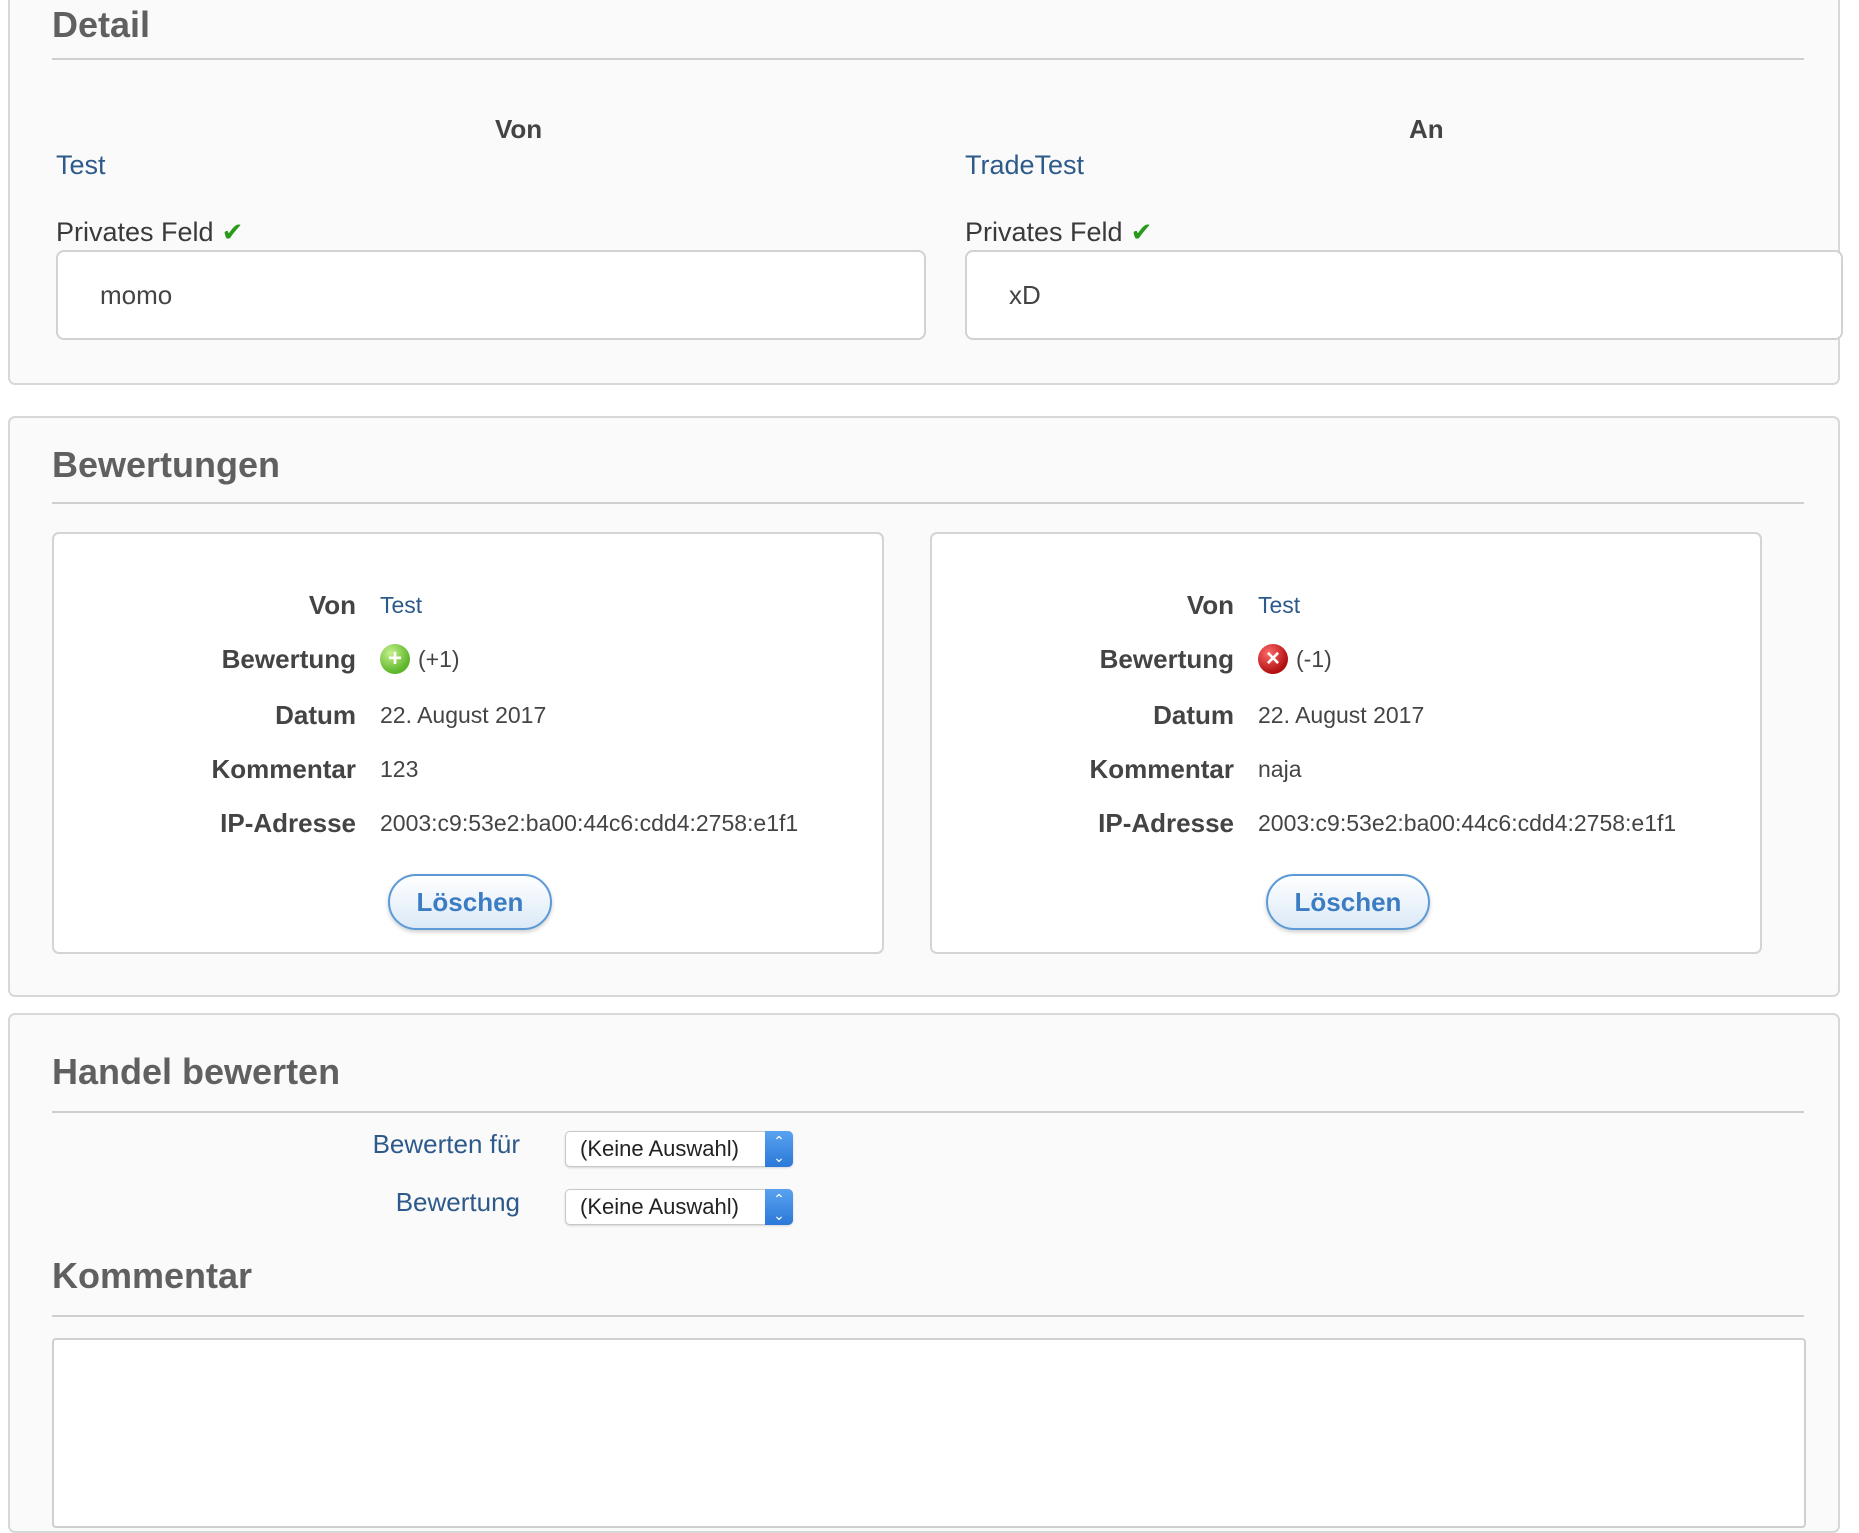  I want to click on rate-for-select: (Keine Auswahl) ⌃ ⌄, so click(679, 1149).